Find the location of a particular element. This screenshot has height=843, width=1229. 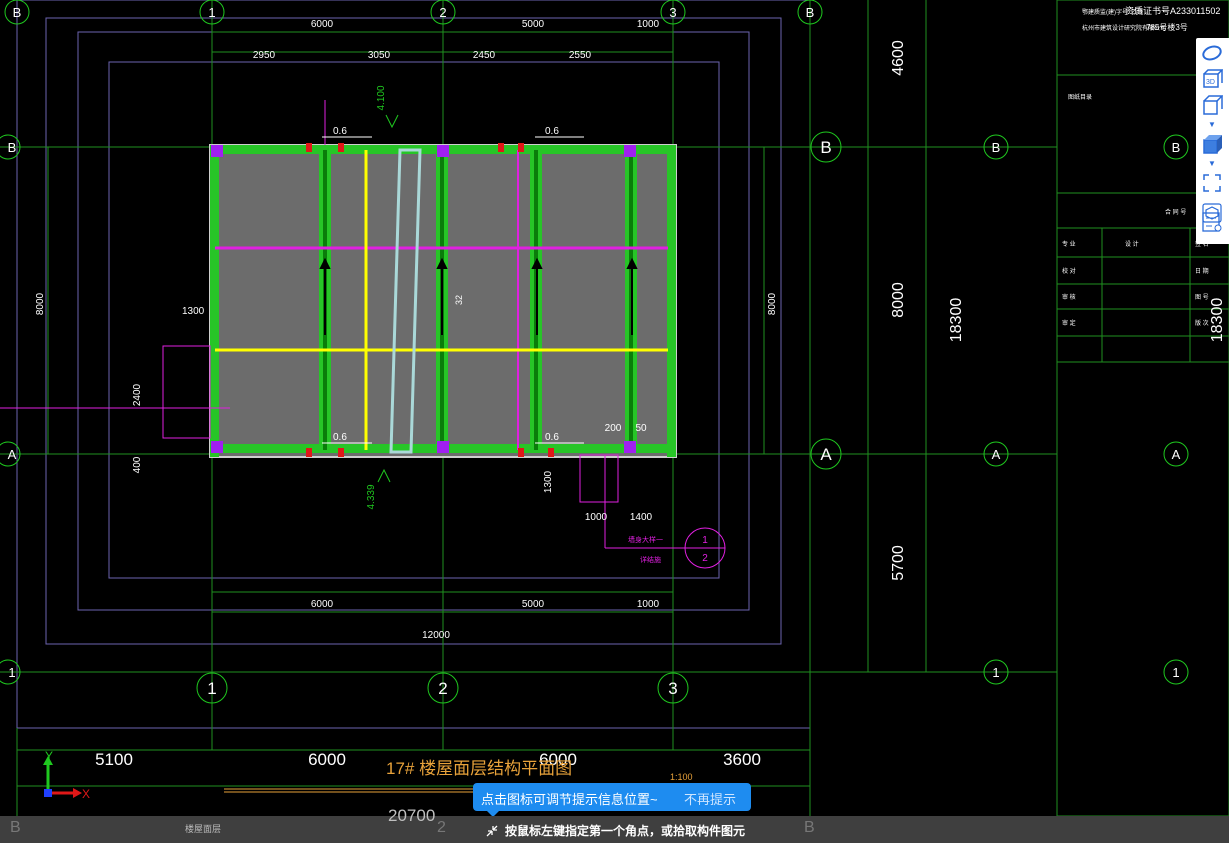

dim-bottom-3: 1000 is located at coordinates (648, 604).